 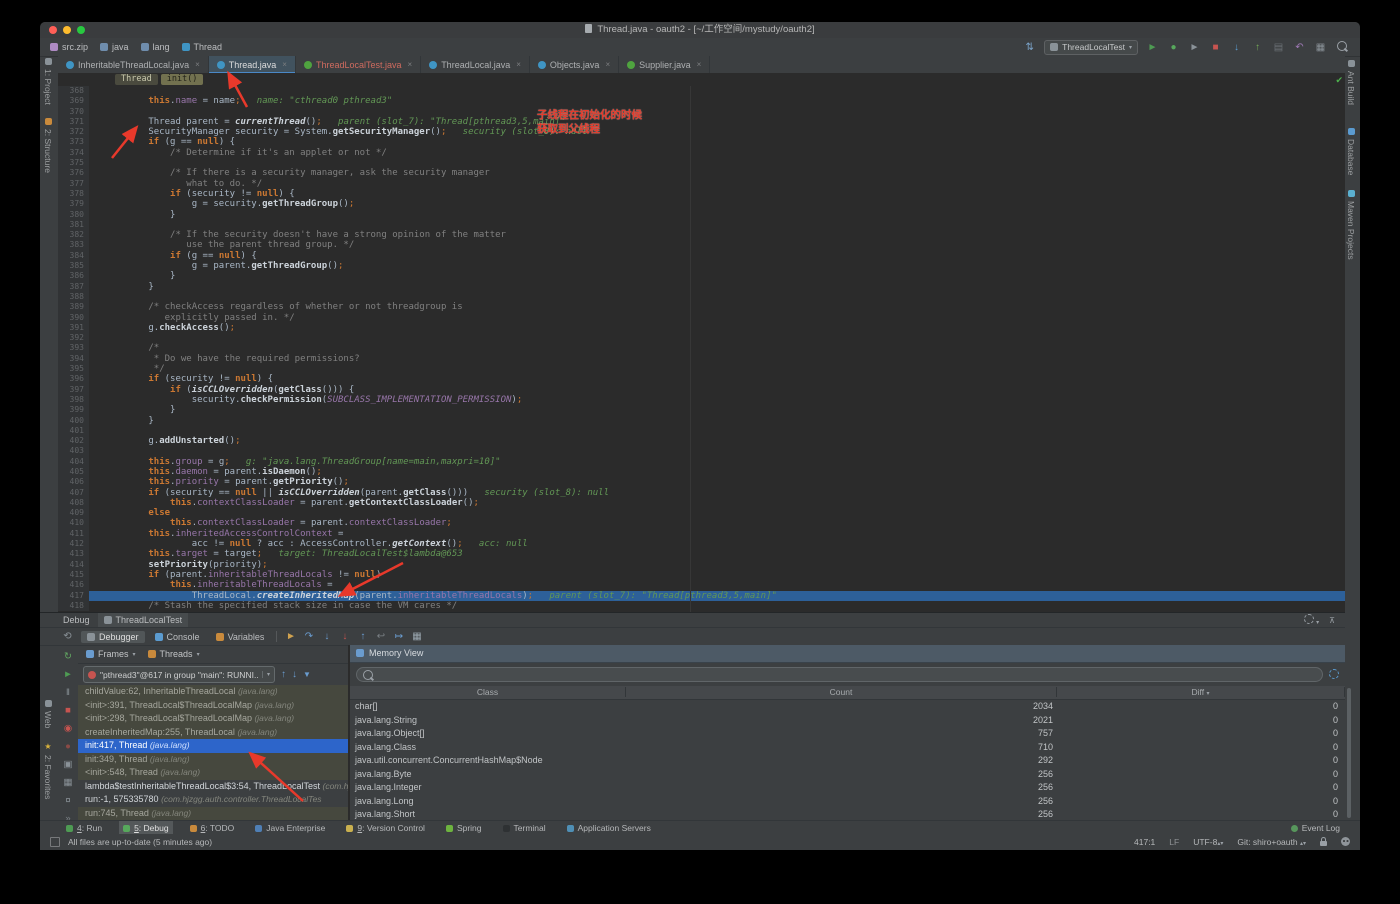 I want to click on drop-frame-icon: ↩, so click(x=380, y=637).